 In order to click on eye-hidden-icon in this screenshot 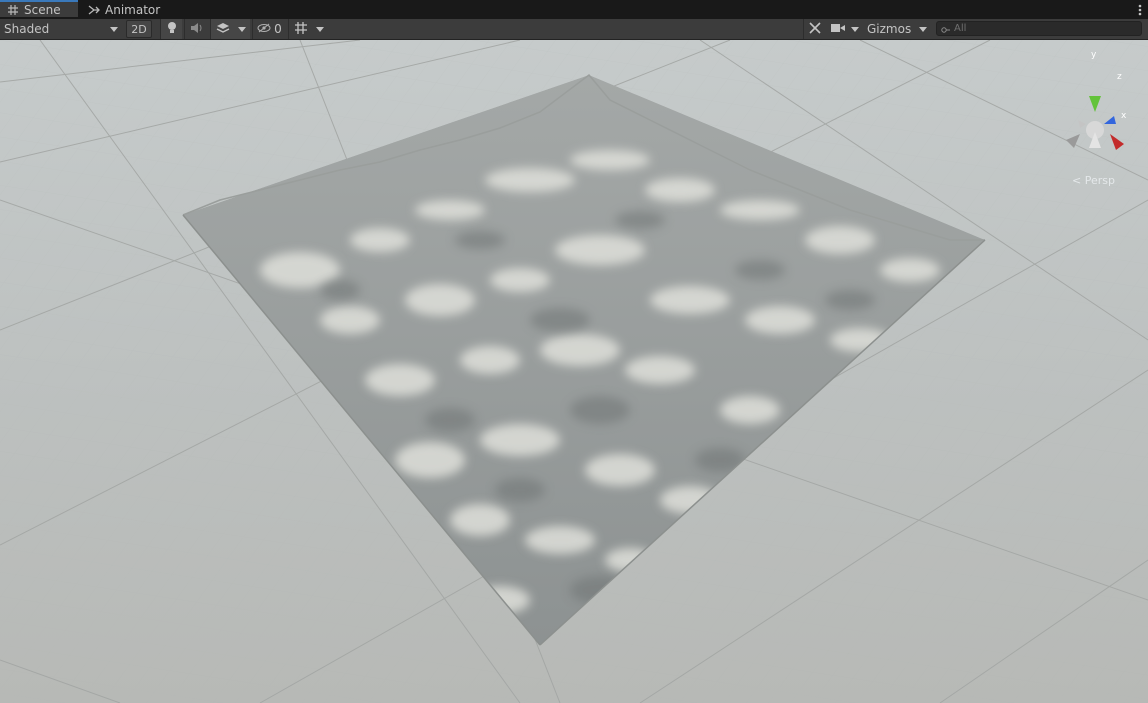, I will do `click(264, 29)`.